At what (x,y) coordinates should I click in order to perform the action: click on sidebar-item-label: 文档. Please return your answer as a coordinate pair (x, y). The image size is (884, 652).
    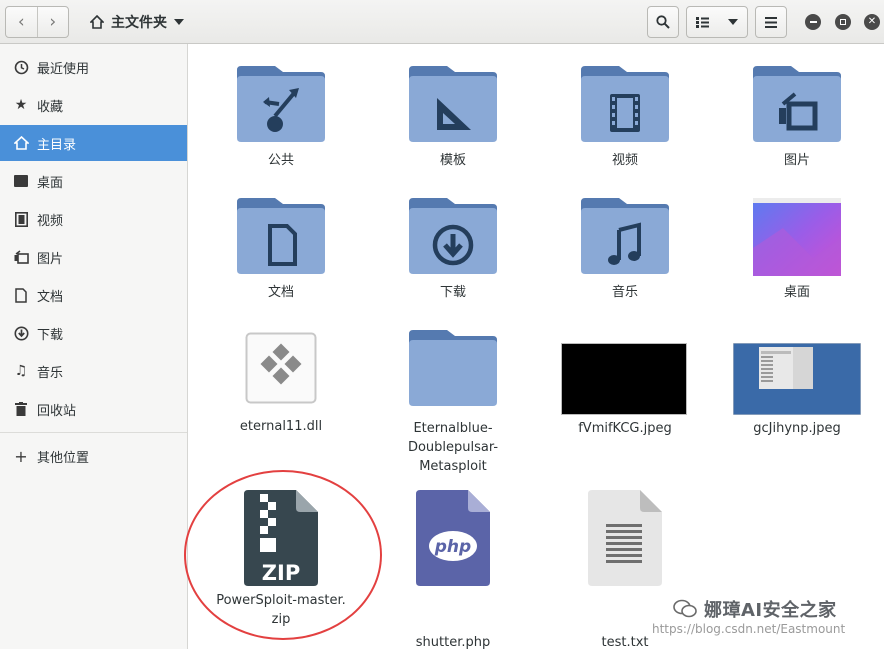
    Looking at the image, I should click on (50, 297).